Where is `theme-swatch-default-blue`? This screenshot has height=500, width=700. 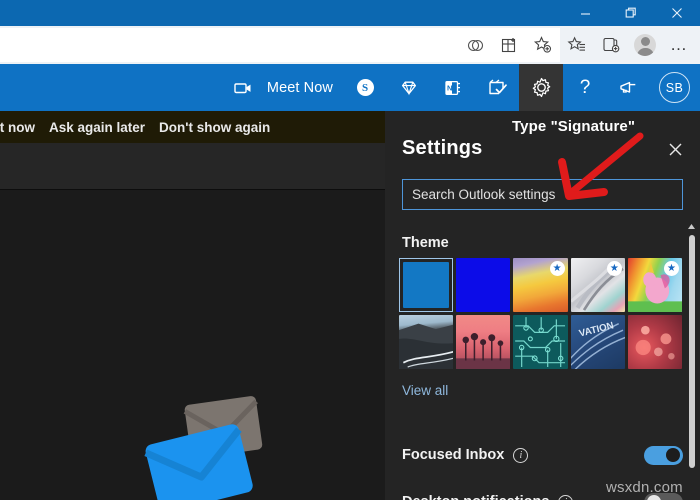
theme-swatch-default-blue is located at coordinates (426, 285).